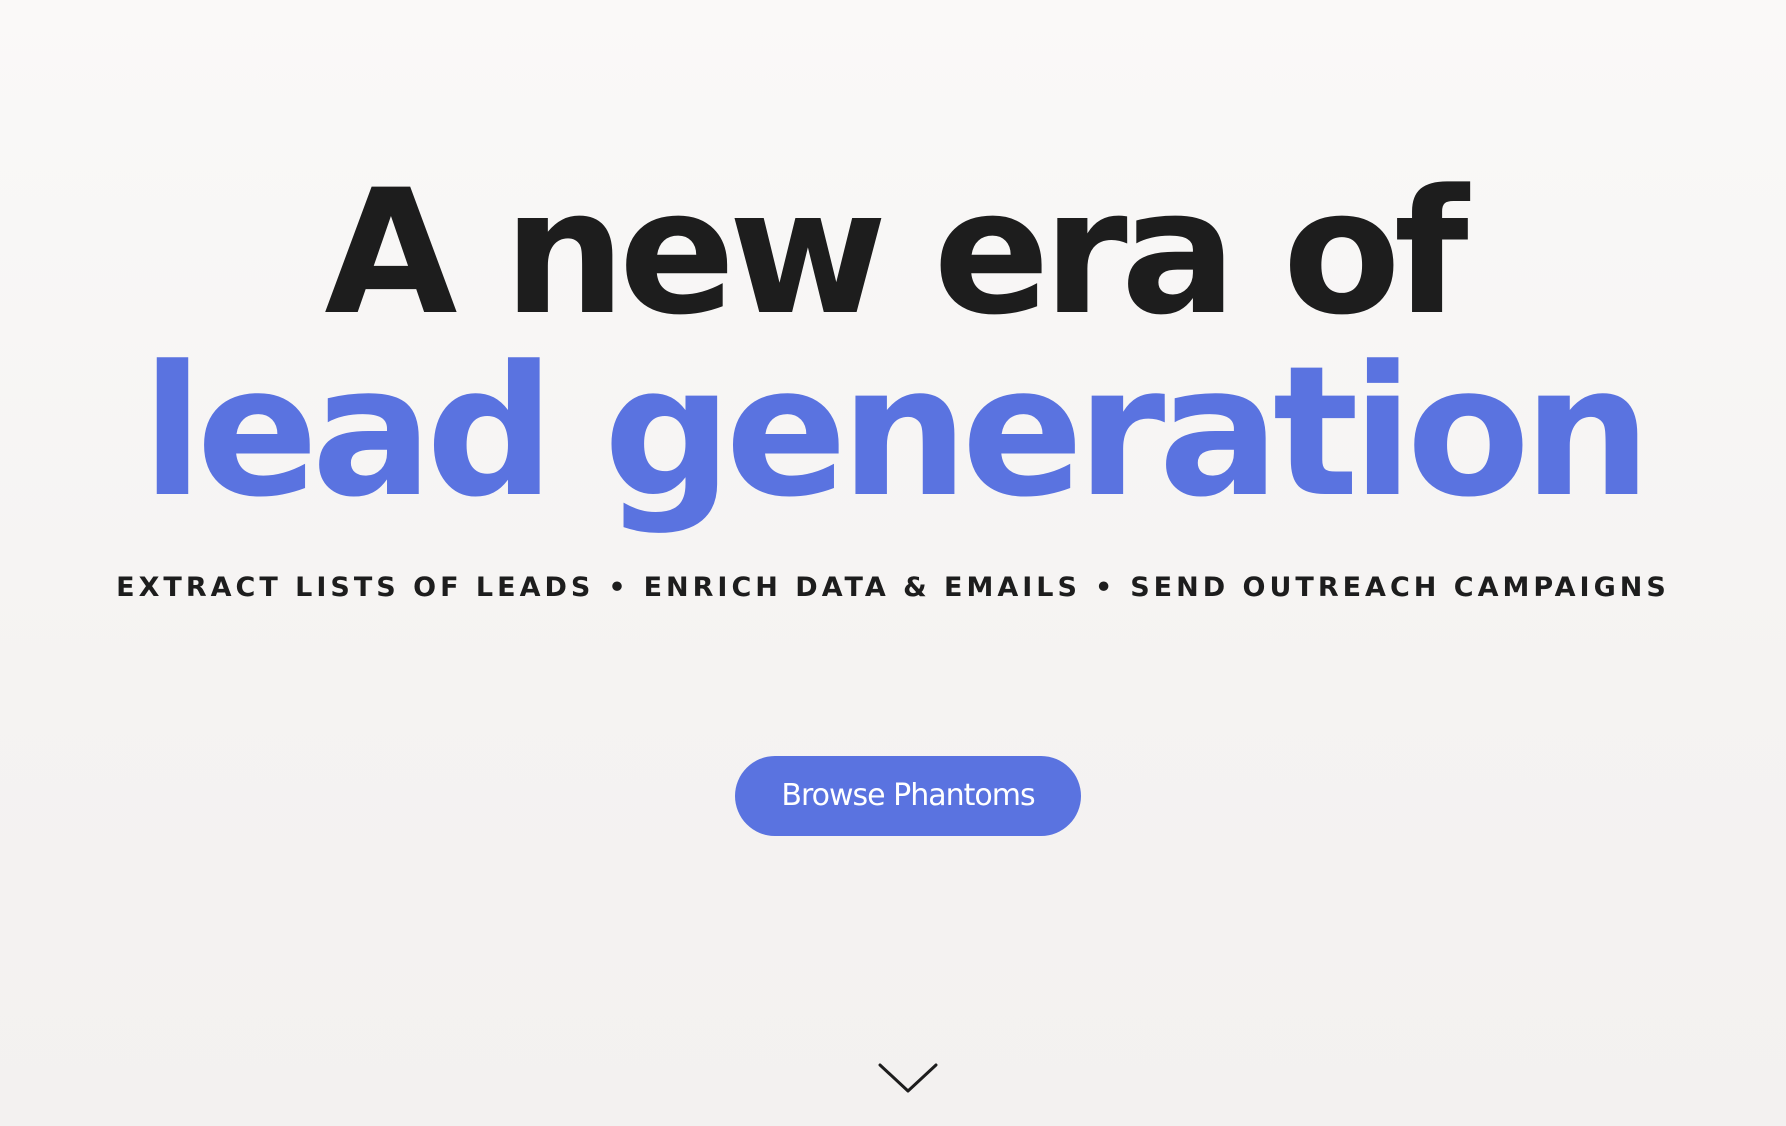 This screenshot has width=1786, height=1126. What do you see at coordinates (896, 252) in the screenshot?
I see `headline-line-1: A new era of` at bounding box center [896, 252].